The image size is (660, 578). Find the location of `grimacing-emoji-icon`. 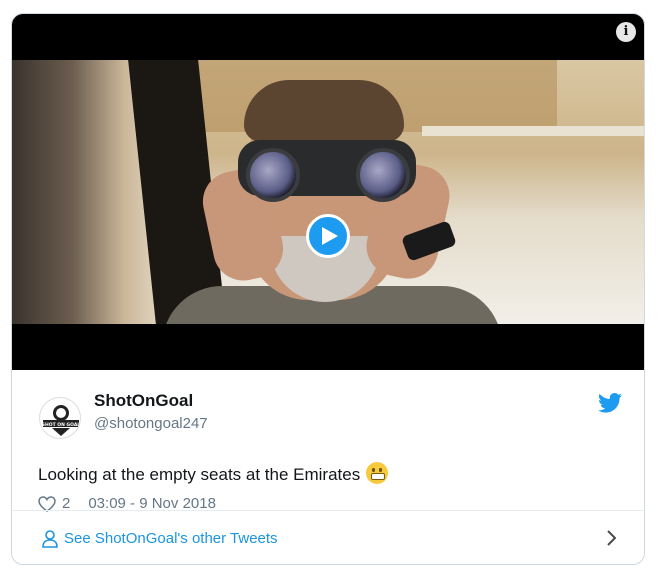

grimacing-emoji-icon is located at coordinates (377, 473).